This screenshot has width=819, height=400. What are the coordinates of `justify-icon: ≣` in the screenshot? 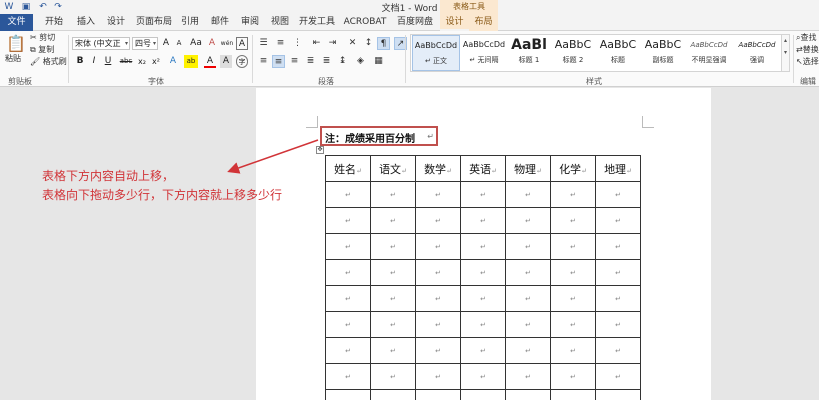 It's located at (310, 61).